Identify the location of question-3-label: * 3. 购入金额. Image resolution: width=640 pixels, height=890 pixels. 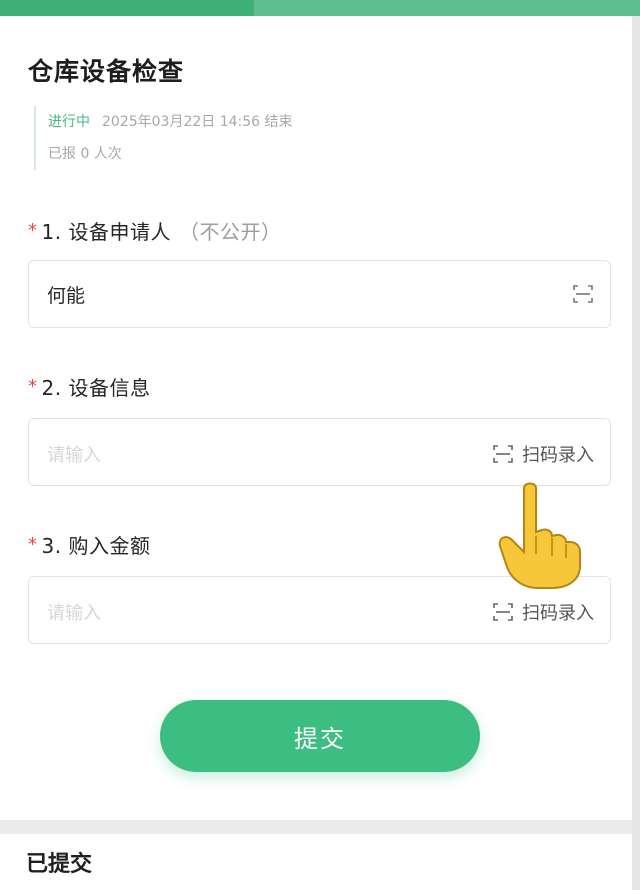
(89, 544).